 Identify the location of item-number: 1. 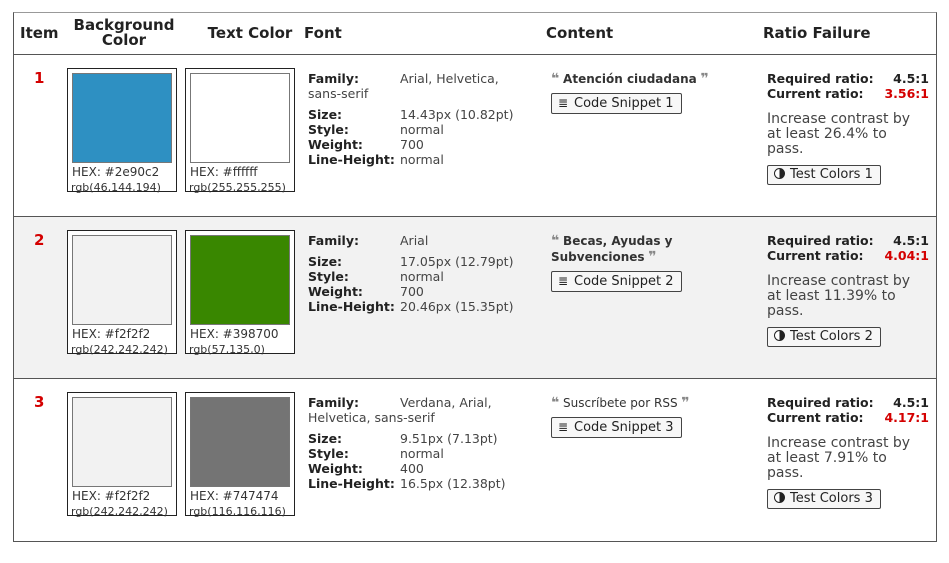
(39, 78).